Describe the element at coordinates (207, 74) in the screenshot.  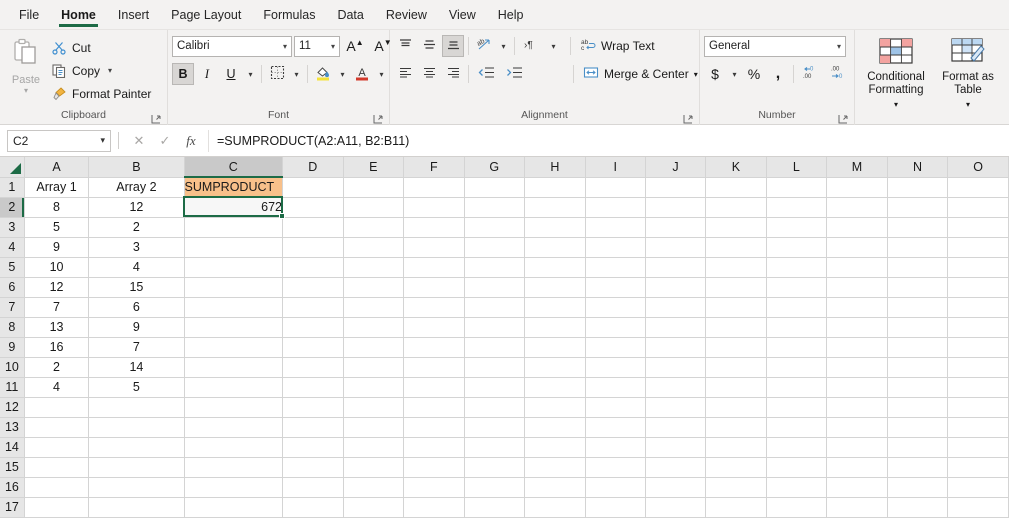
I see `italic-button: I` at that location.